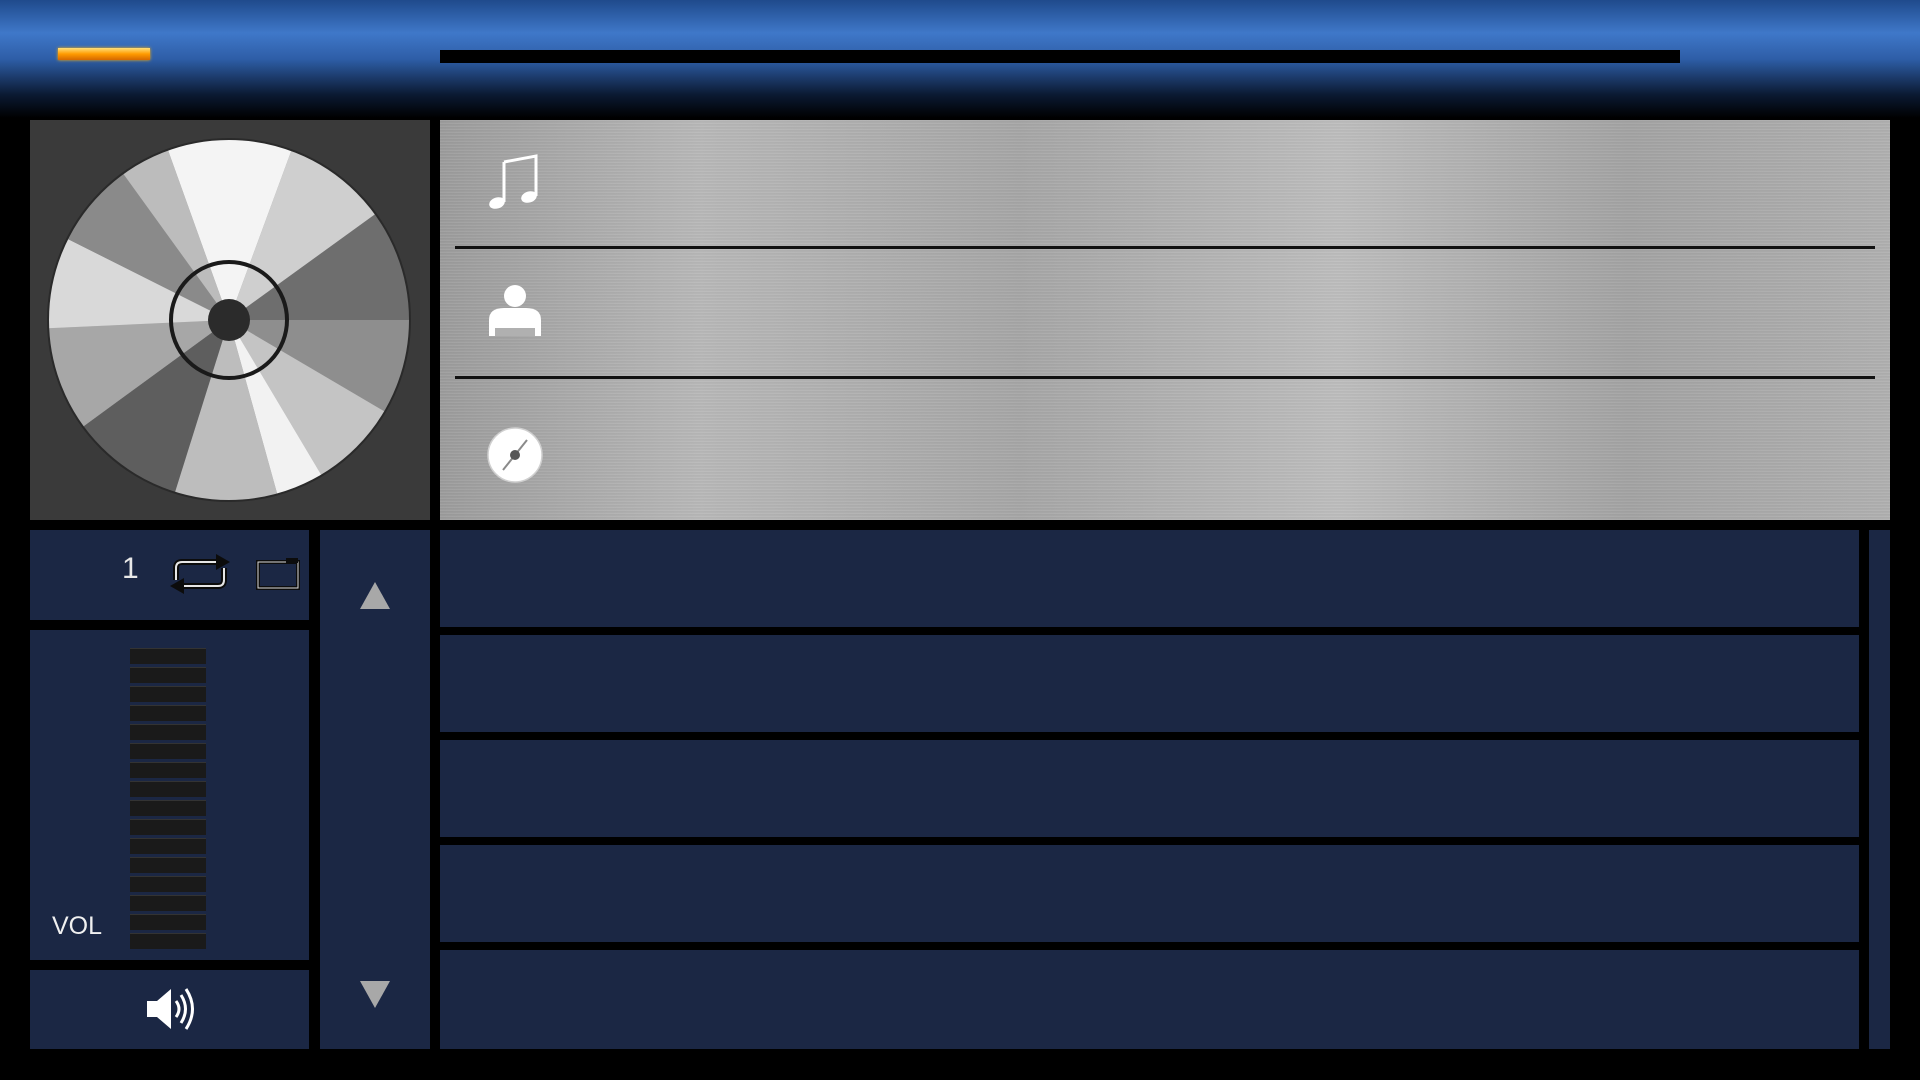  Describe the element at coordinates (278, 573) in the screenshot. I see `window-mode-icon` at that location.